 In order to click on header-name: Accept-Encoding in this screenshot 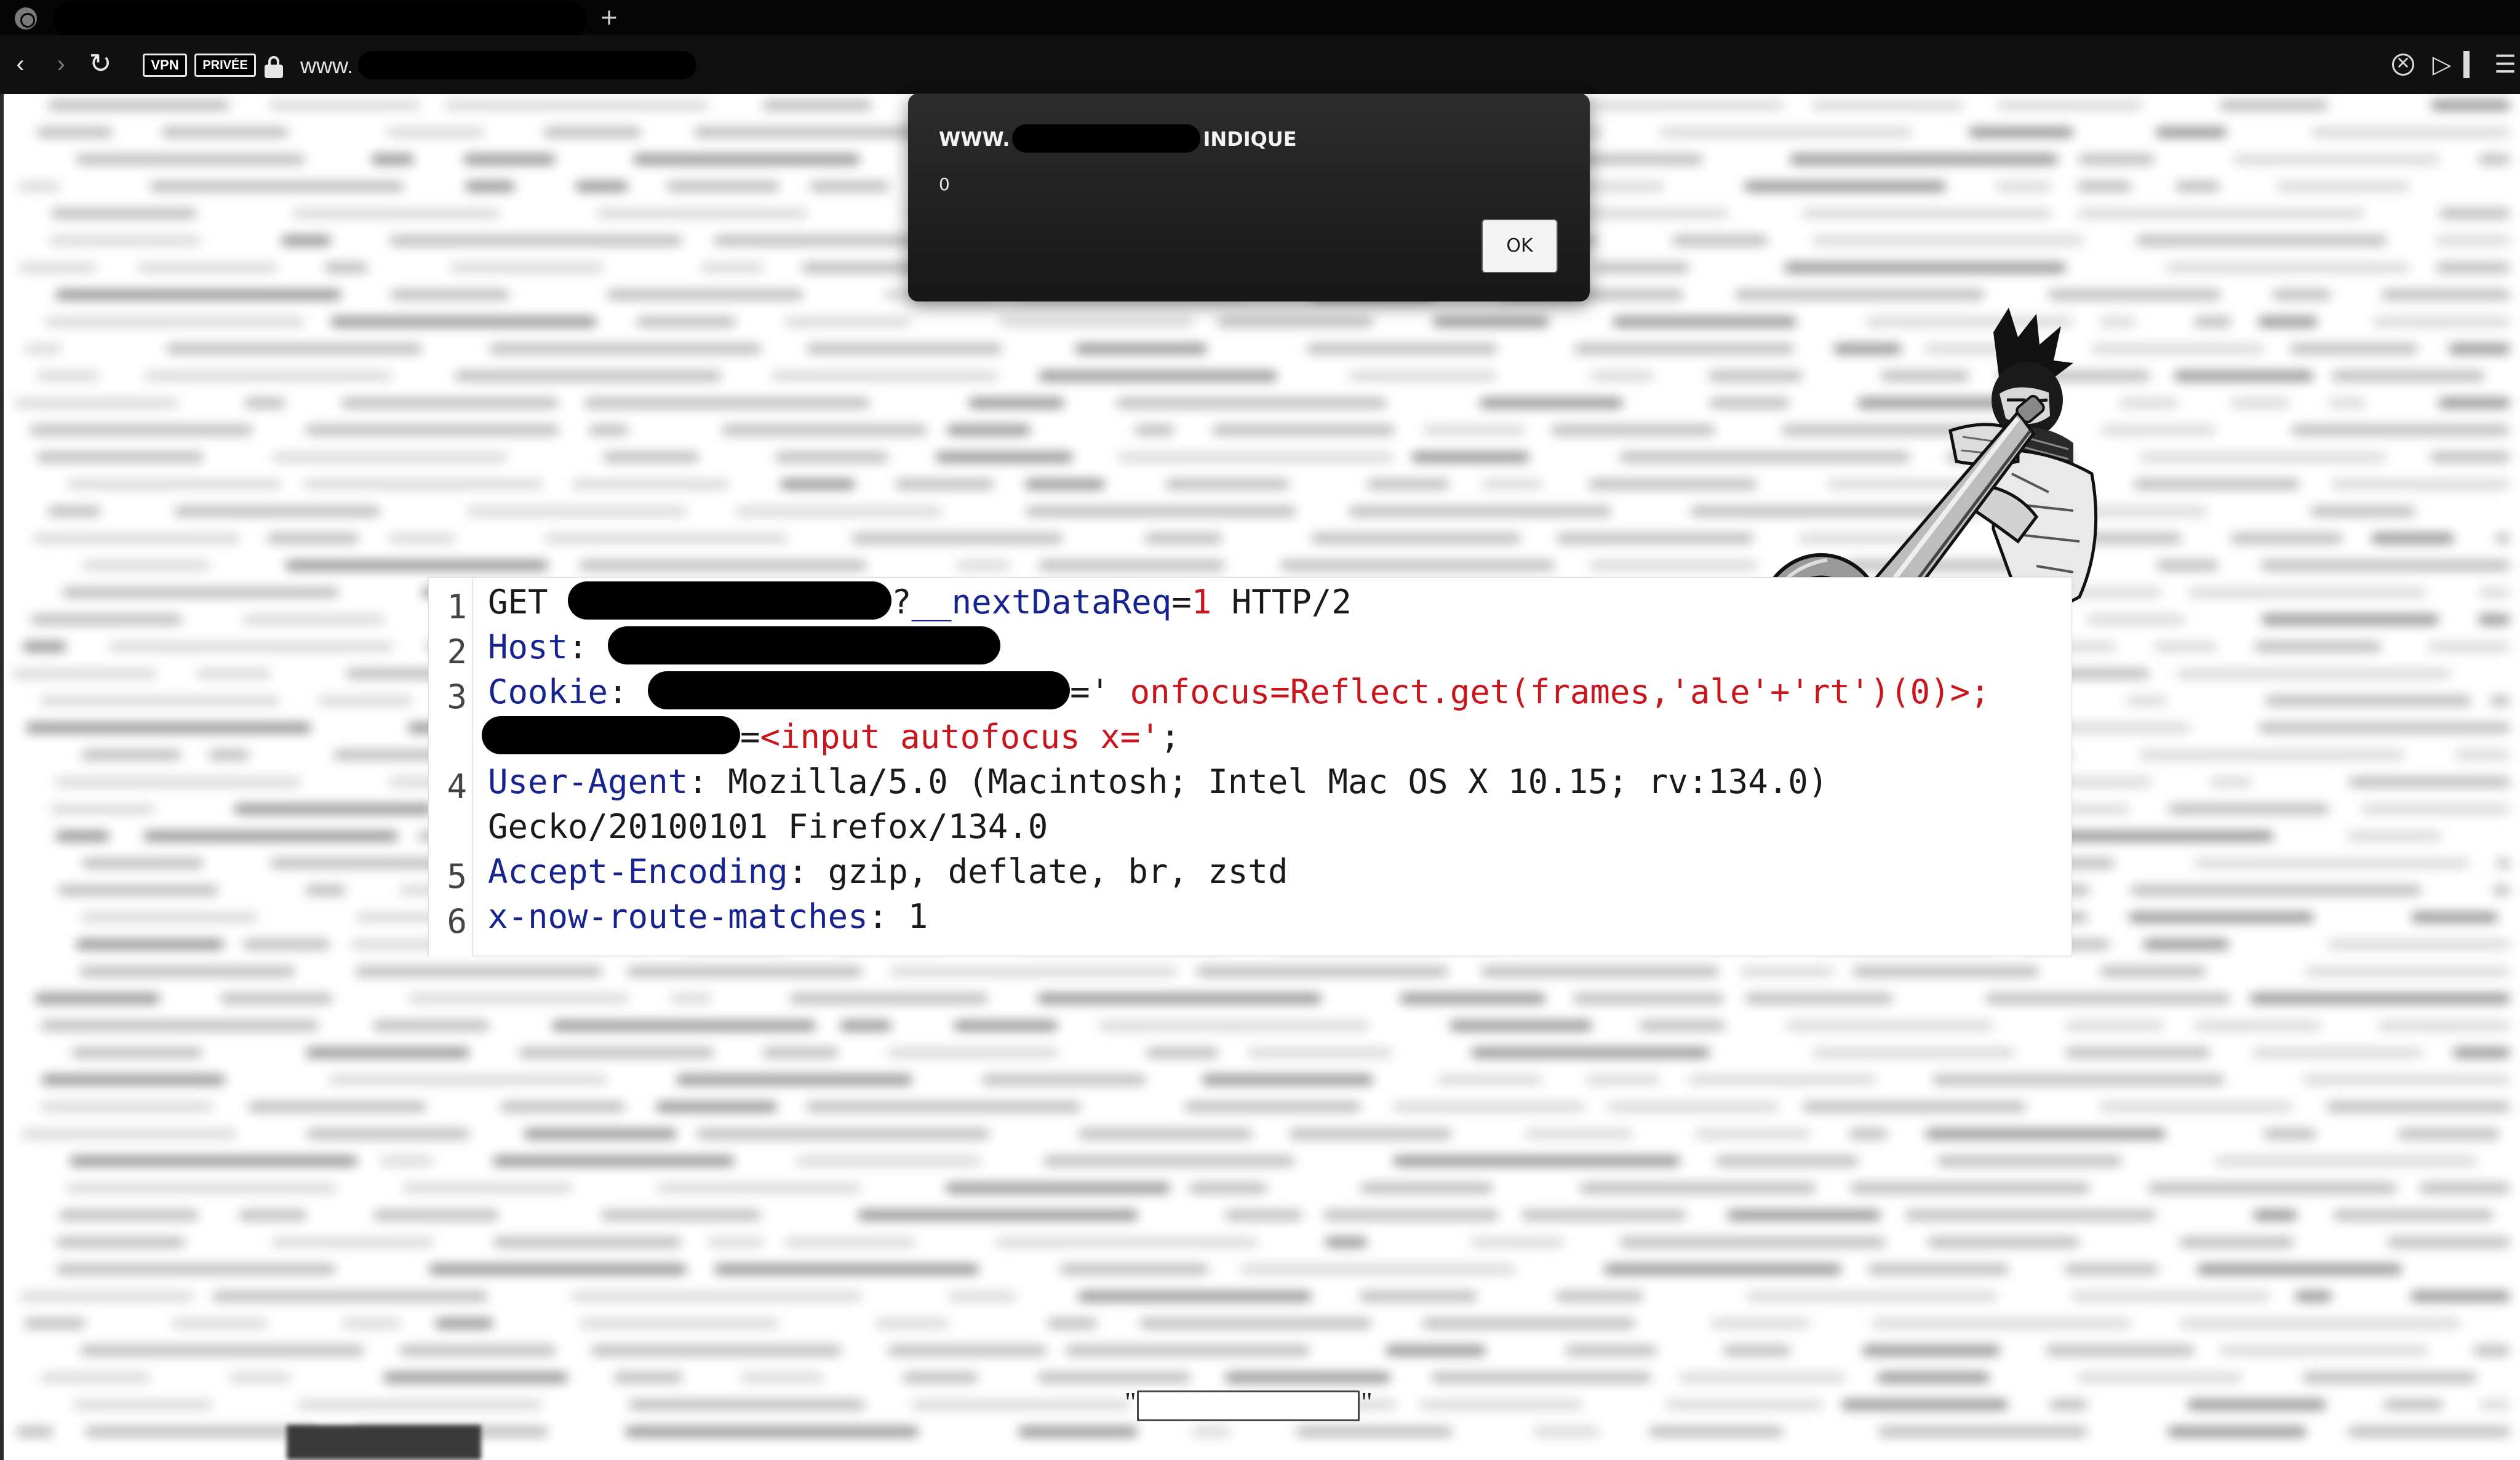, I will do `click(638, 871)`.